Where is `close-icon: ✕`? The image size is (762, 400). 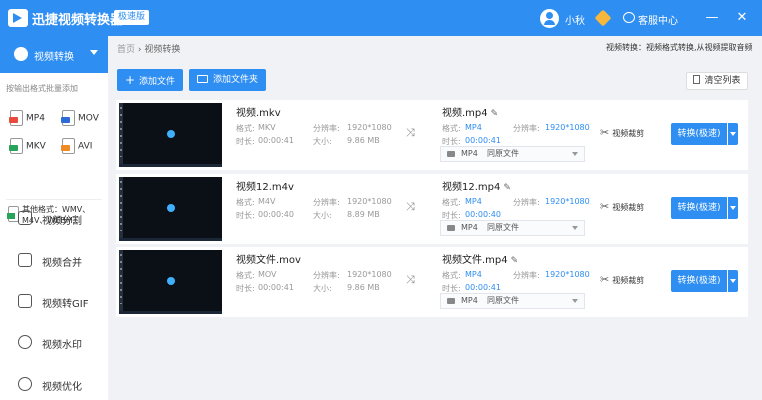
close-icon: ✕ is located at coordinates (742, 18).